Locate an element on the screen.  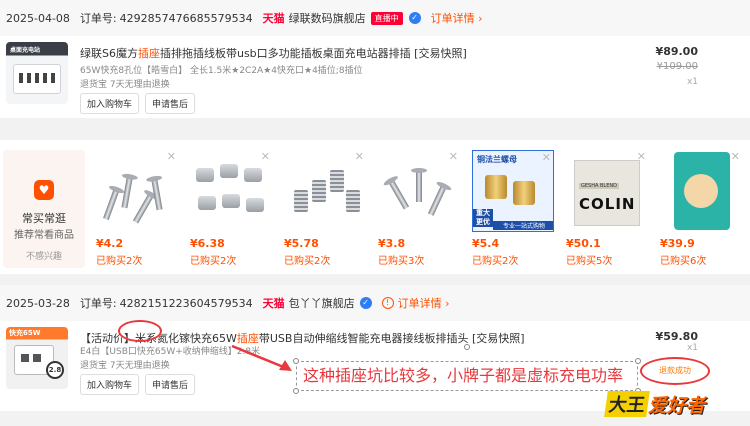
paid-price: ¥59.80 is located at coordinates (676, 336).